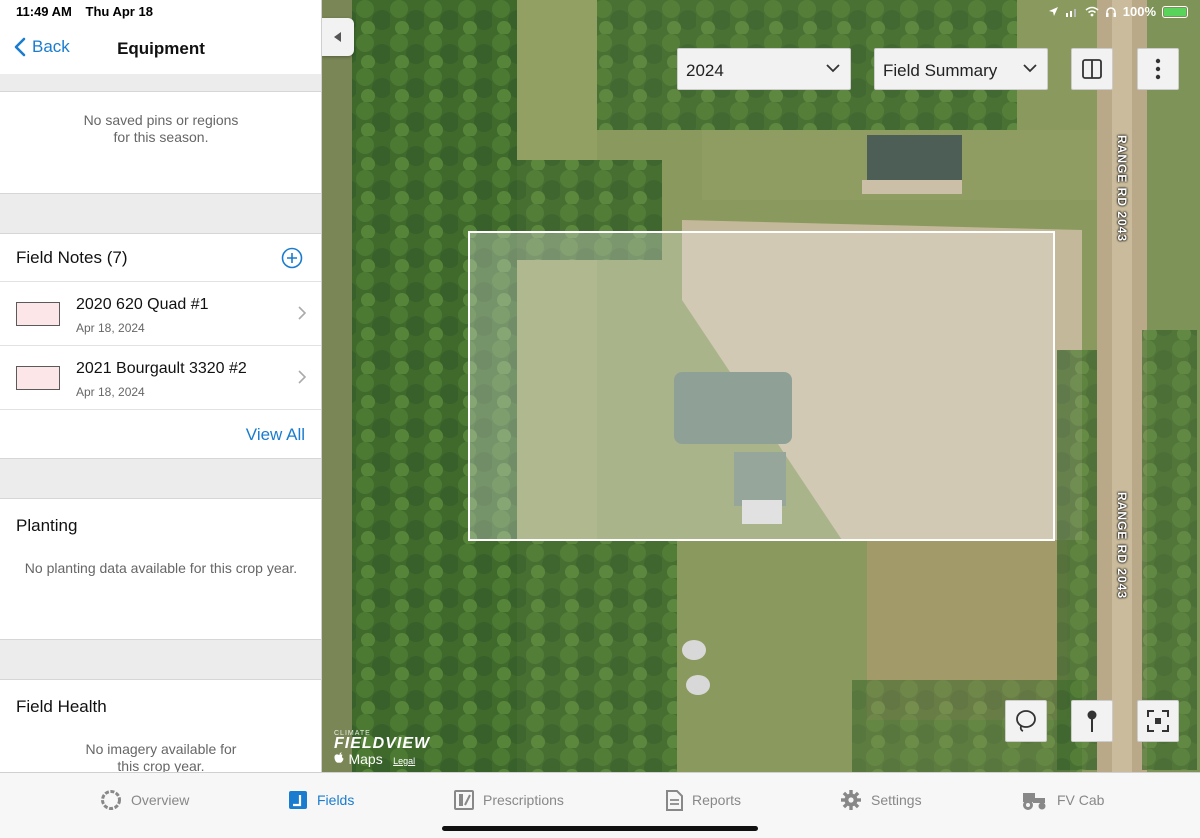 This screenshot has width=1200, height=838. I want to click on pin-icon, so click(1092, 721).